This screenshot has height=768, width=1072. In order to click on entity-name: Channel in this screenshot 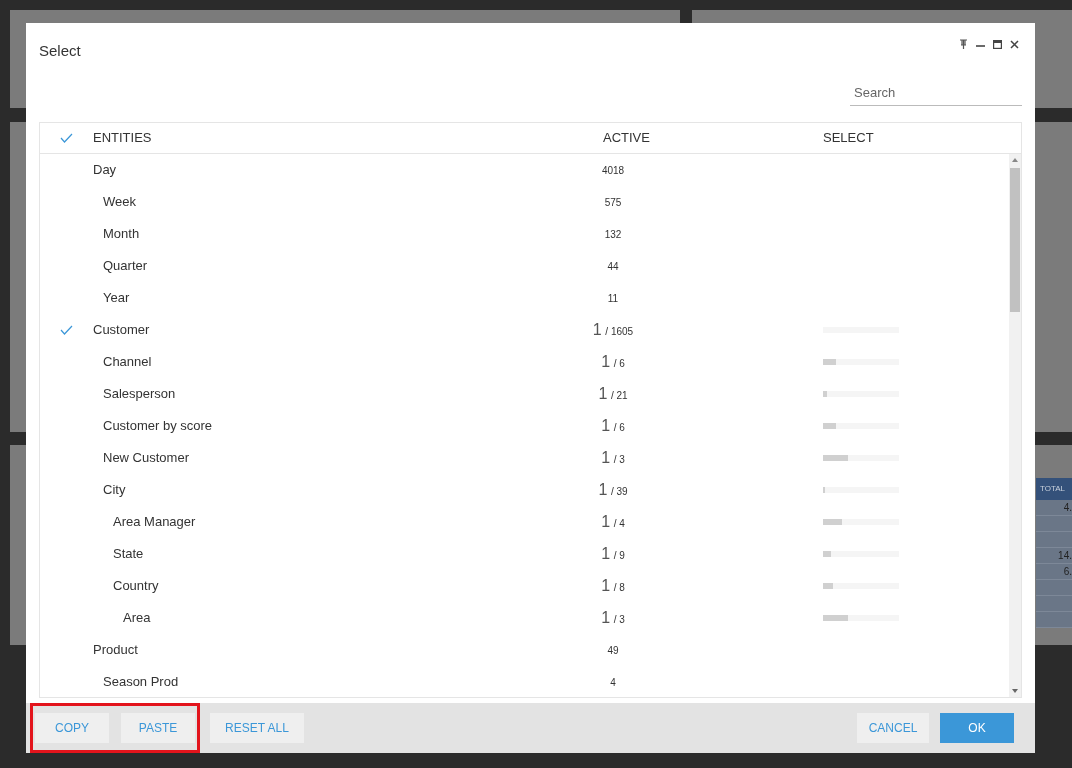, I will do `click(127, 362)`.